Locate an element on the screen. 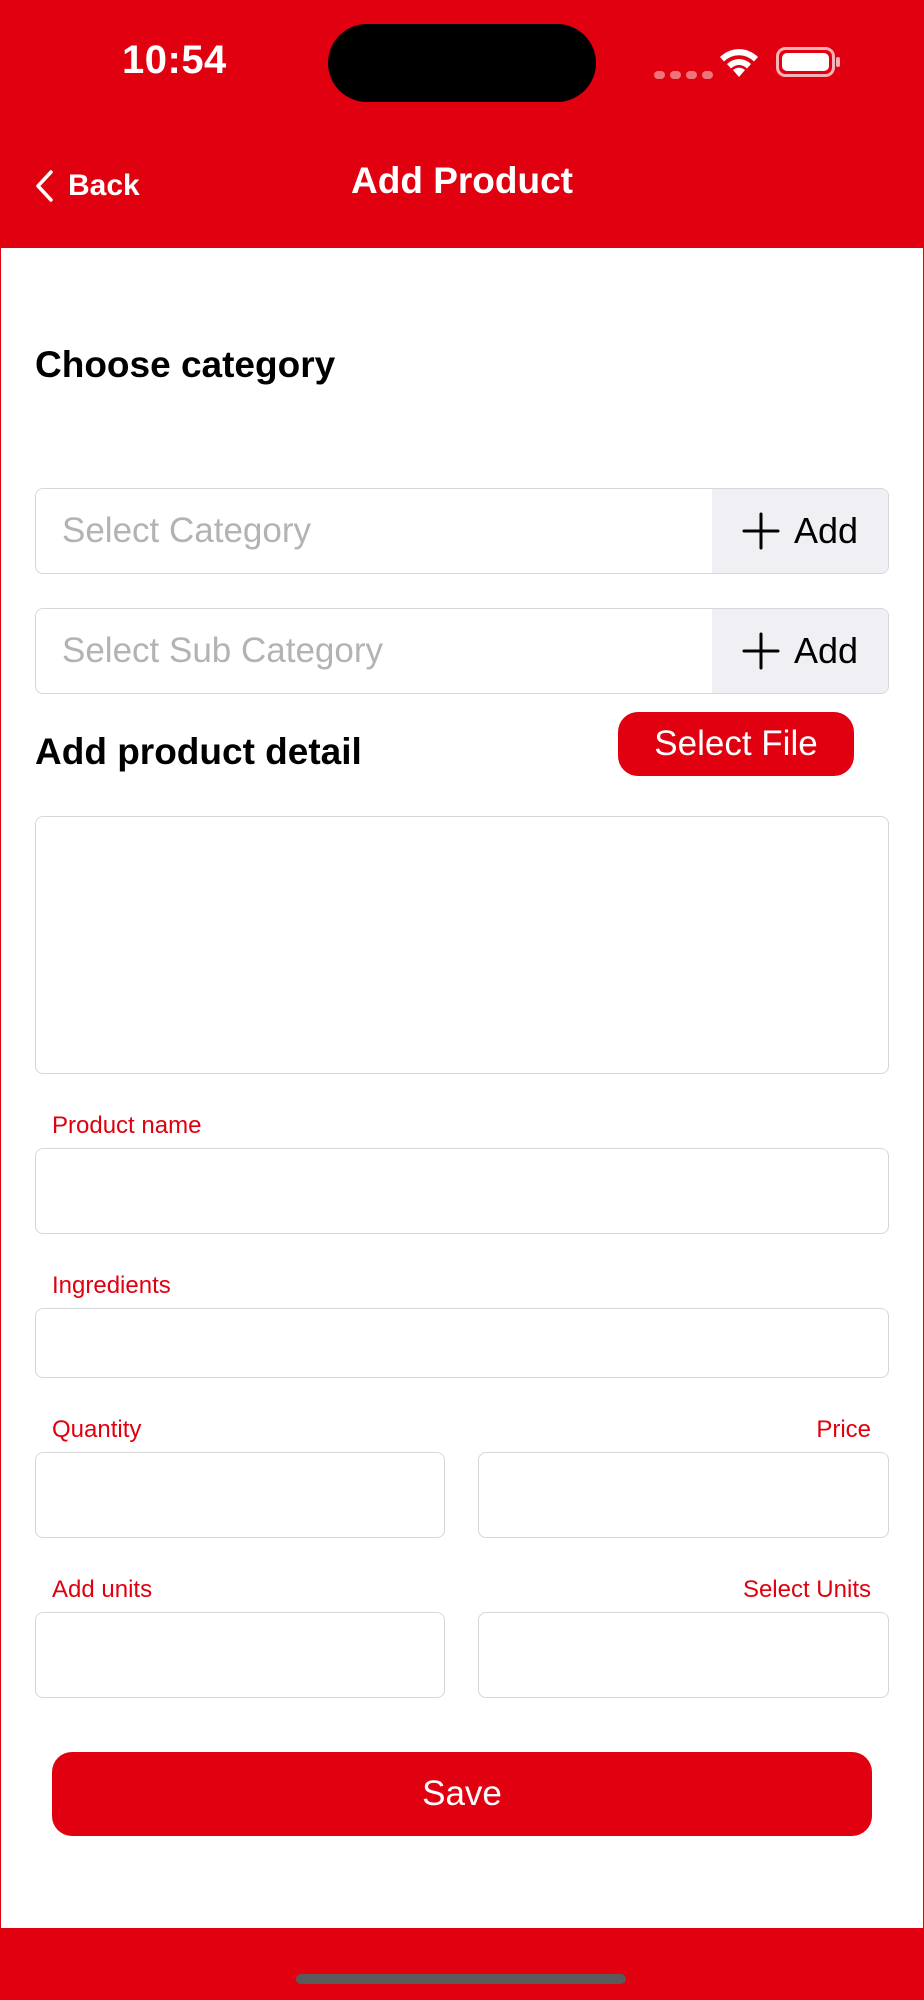 Image resolution: width=924 pixels, height=2000 pixels. select-file-button: Select File is located at coordinates (736, 744).